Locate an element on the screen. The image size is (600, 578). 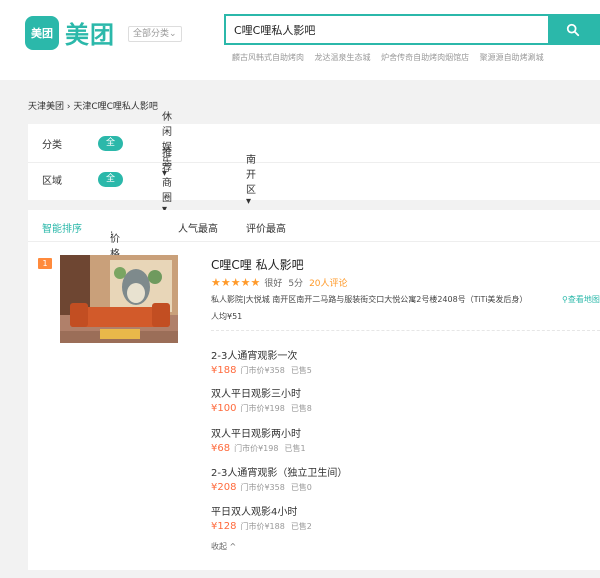
deal-item: 2-3人通宵观影一次 ¥188 门市价¥358 已售5 is located at coordinates (401, 361).